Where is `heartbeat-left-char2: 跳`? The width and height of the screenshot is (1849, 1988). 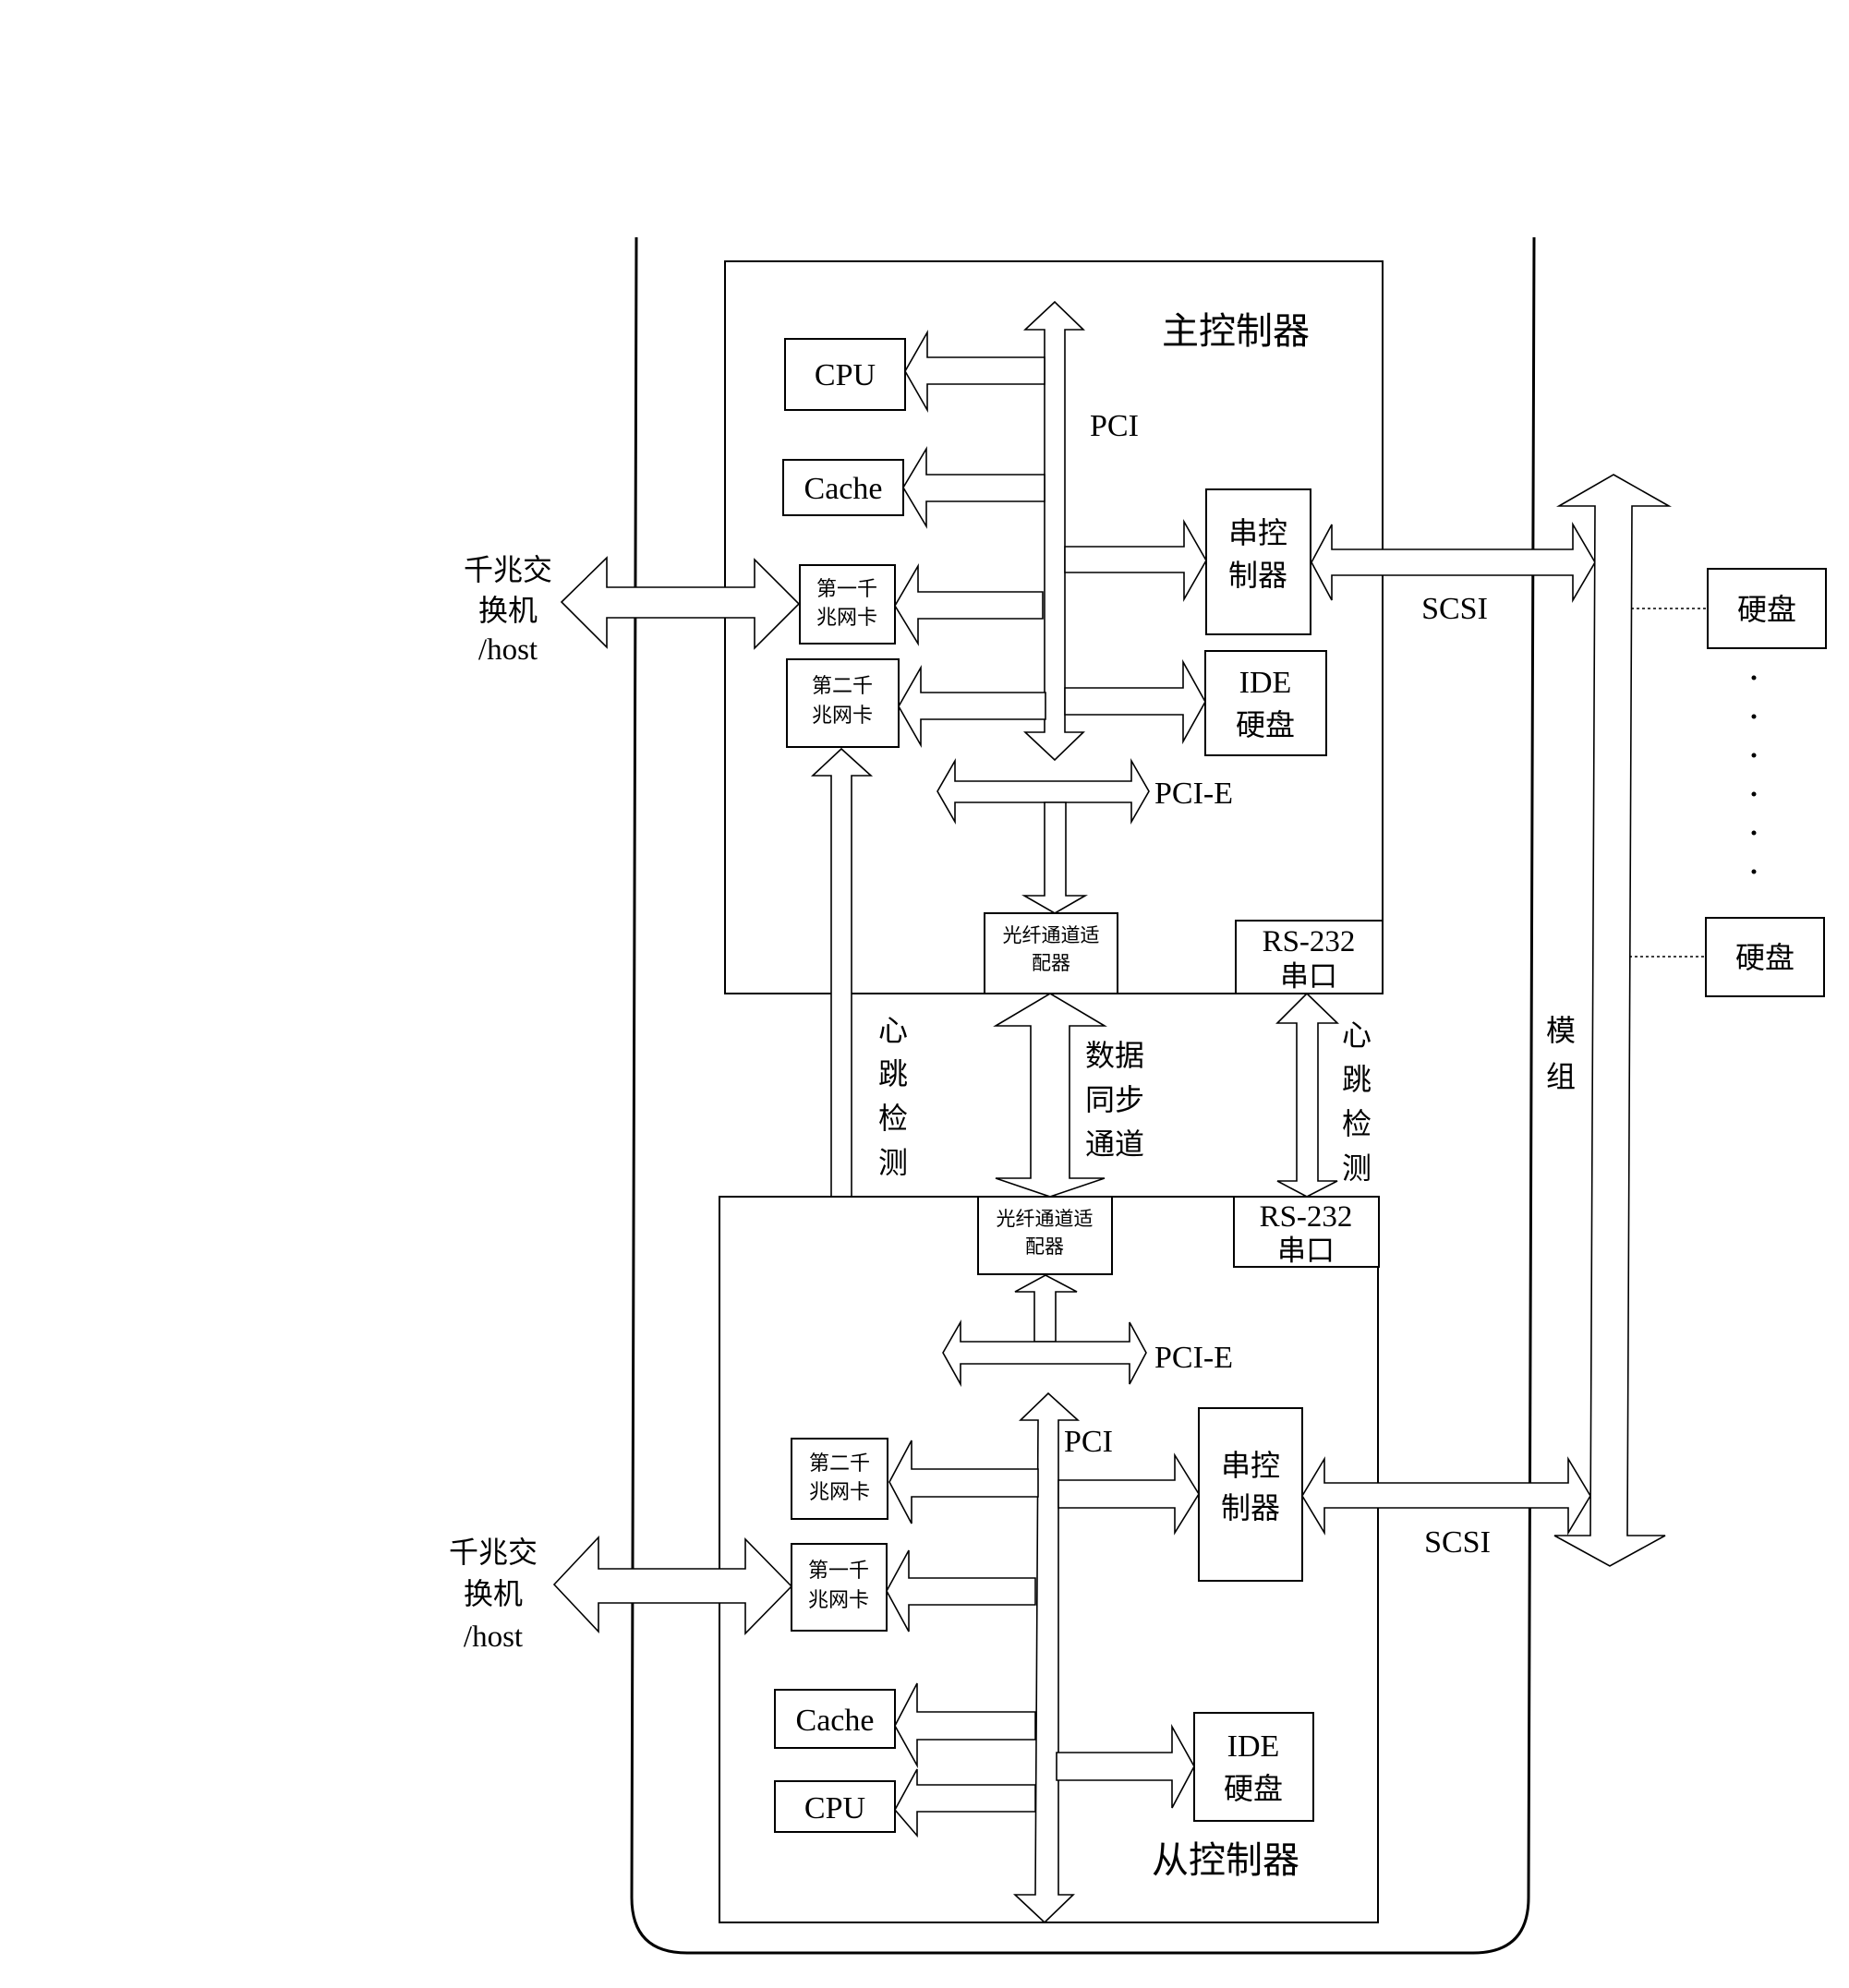 heartbeat-left-char2: 跳 is located at coordinates (893, 1073).